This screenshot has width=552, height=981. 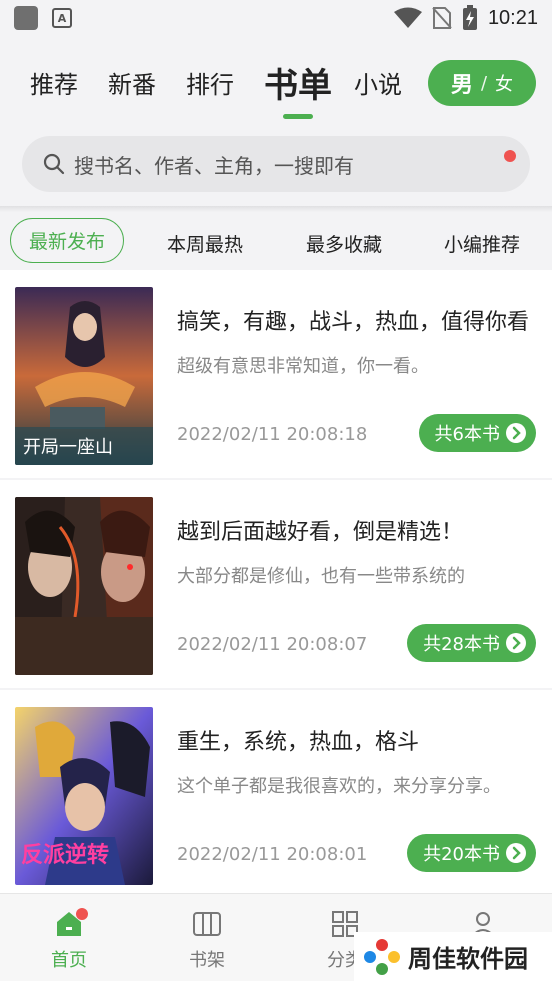 What do you see at coordinates (207, 924) in the screenshot?
I see `bookshelf-icon` at bounding box center [207, 924].